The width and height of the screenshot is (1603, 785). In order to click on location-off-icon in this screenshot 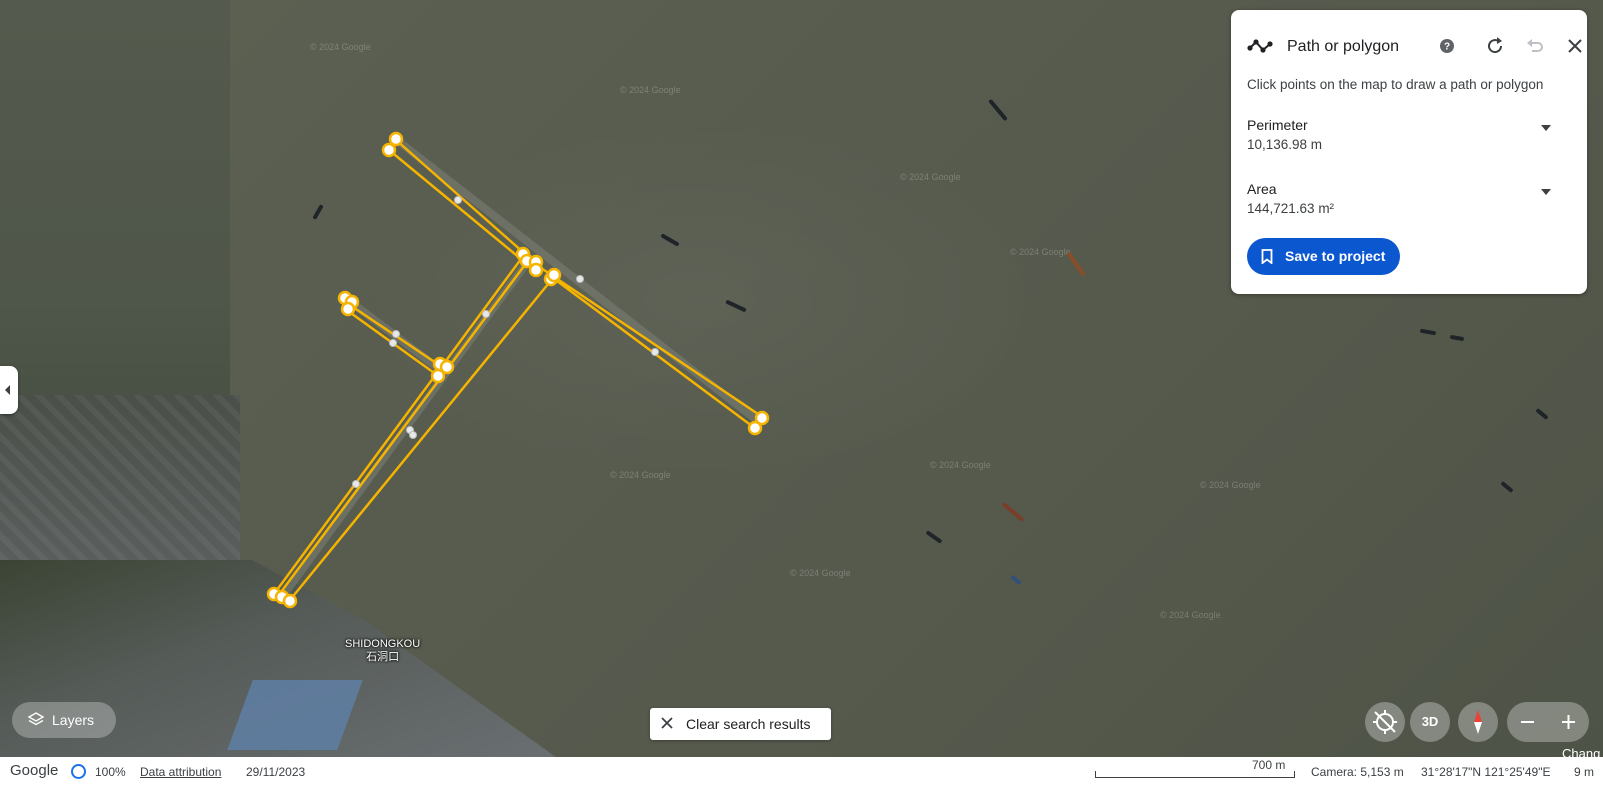, I will do `click(1385, 722)`.